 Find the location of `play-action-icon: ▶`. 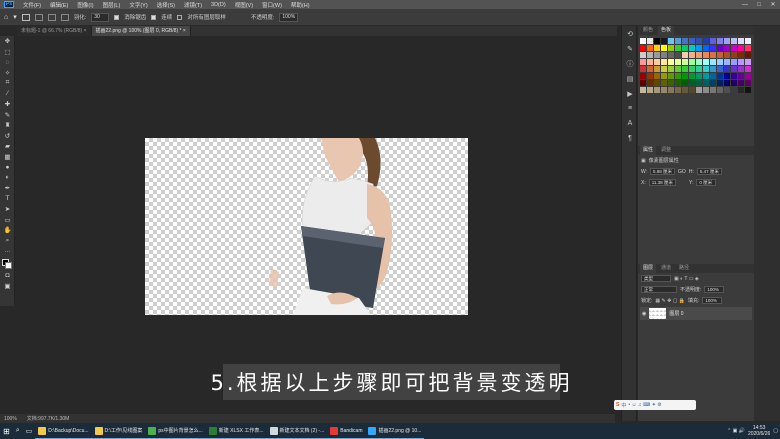

play-action-icon: ▶ is located at coordinates (630, 93).